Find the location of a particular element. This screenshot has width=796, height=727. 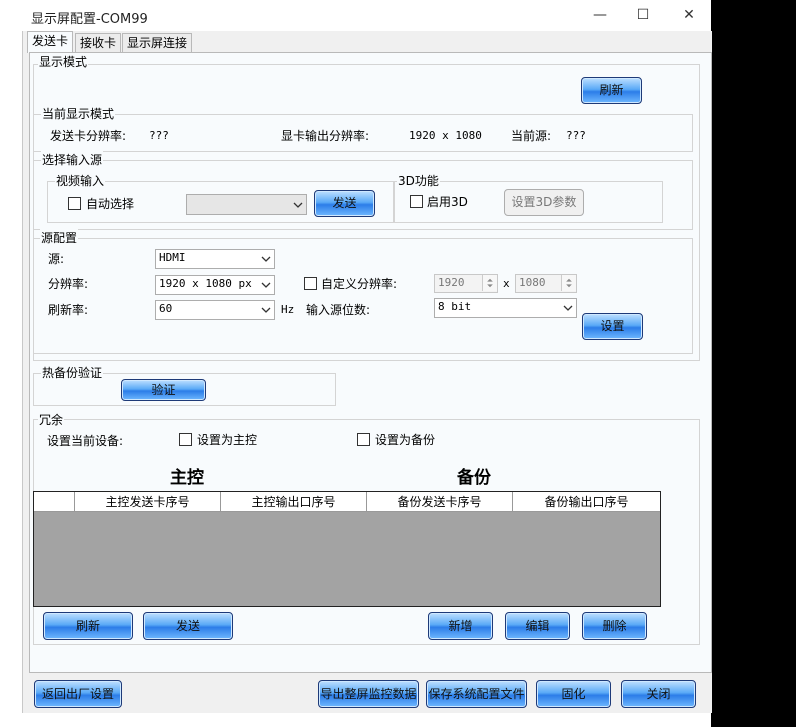

refresh-rate-value: 60 is located at coordinates (166, 308).